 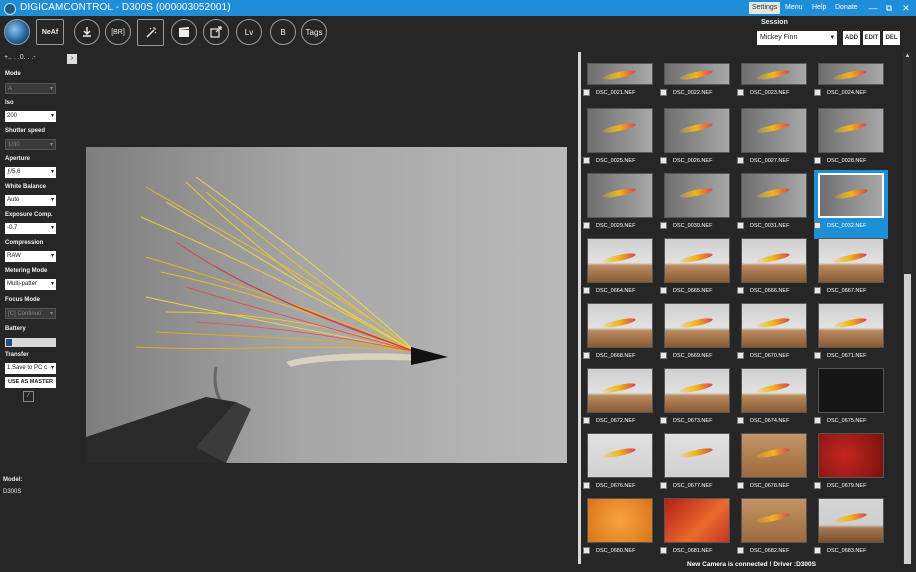 I want to click on menu-menu: Menu, so click(x=794, y=8).